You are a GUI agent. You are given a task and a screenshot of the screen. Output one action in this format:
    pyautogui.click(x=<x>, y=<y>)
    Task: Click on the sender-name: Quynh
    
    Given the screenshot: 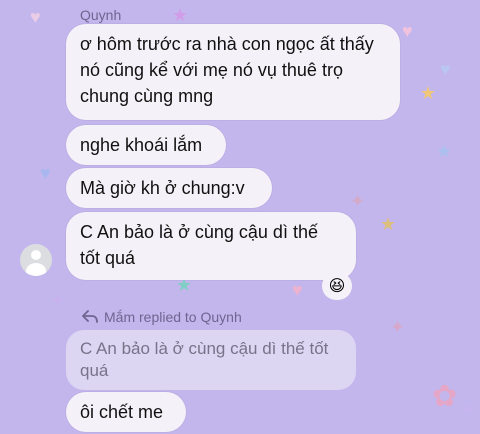 What is the action you would take?
    pyautogui.click(x=101, y=15)
    